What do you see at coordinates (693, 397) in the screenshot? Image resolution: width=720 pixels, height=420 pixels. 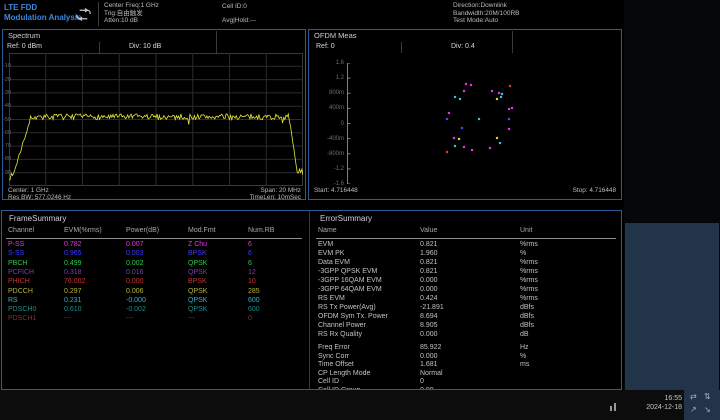 I see `status-grid-icon-1: ⇄` at bounding box center [693, 397].